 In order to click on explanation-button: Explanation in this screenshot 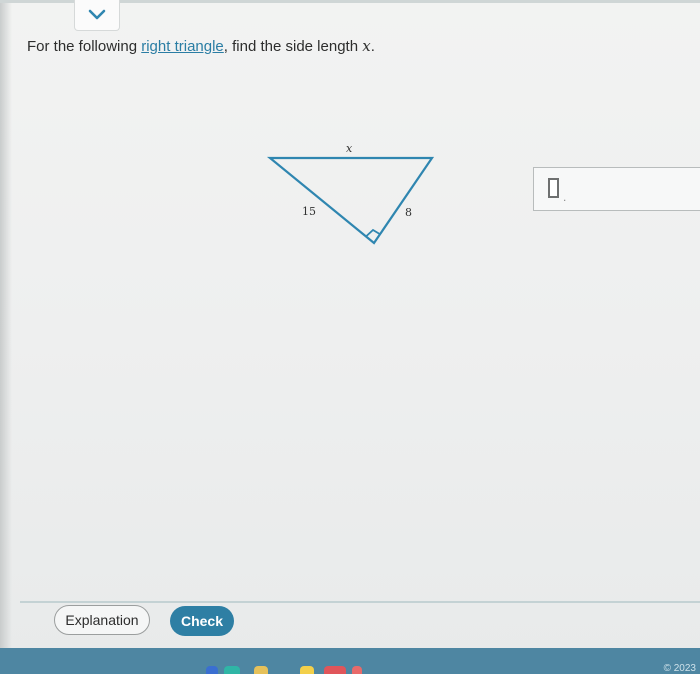, I will do `click(102, 620)`.